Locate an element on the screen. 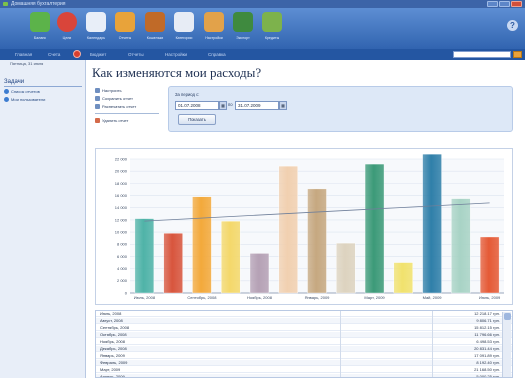 The height and width of the screenshot is (378, 525). table-row: Июль, 2008 12 218.17 грн. is located at coordinates (304, 314).